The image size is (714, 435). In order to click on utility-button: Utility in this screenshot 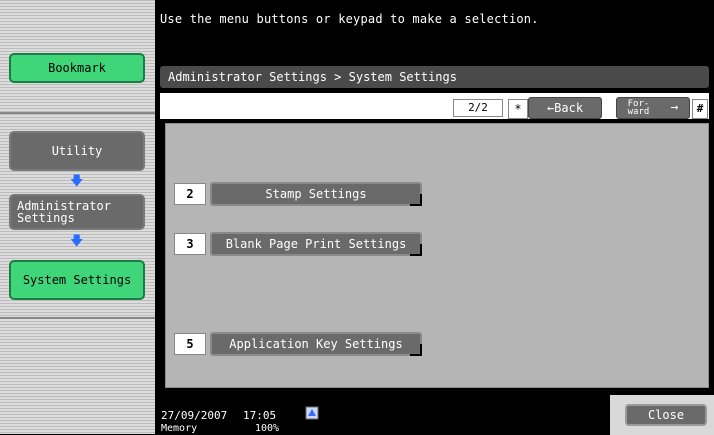, I will do `click(77, 151)`.